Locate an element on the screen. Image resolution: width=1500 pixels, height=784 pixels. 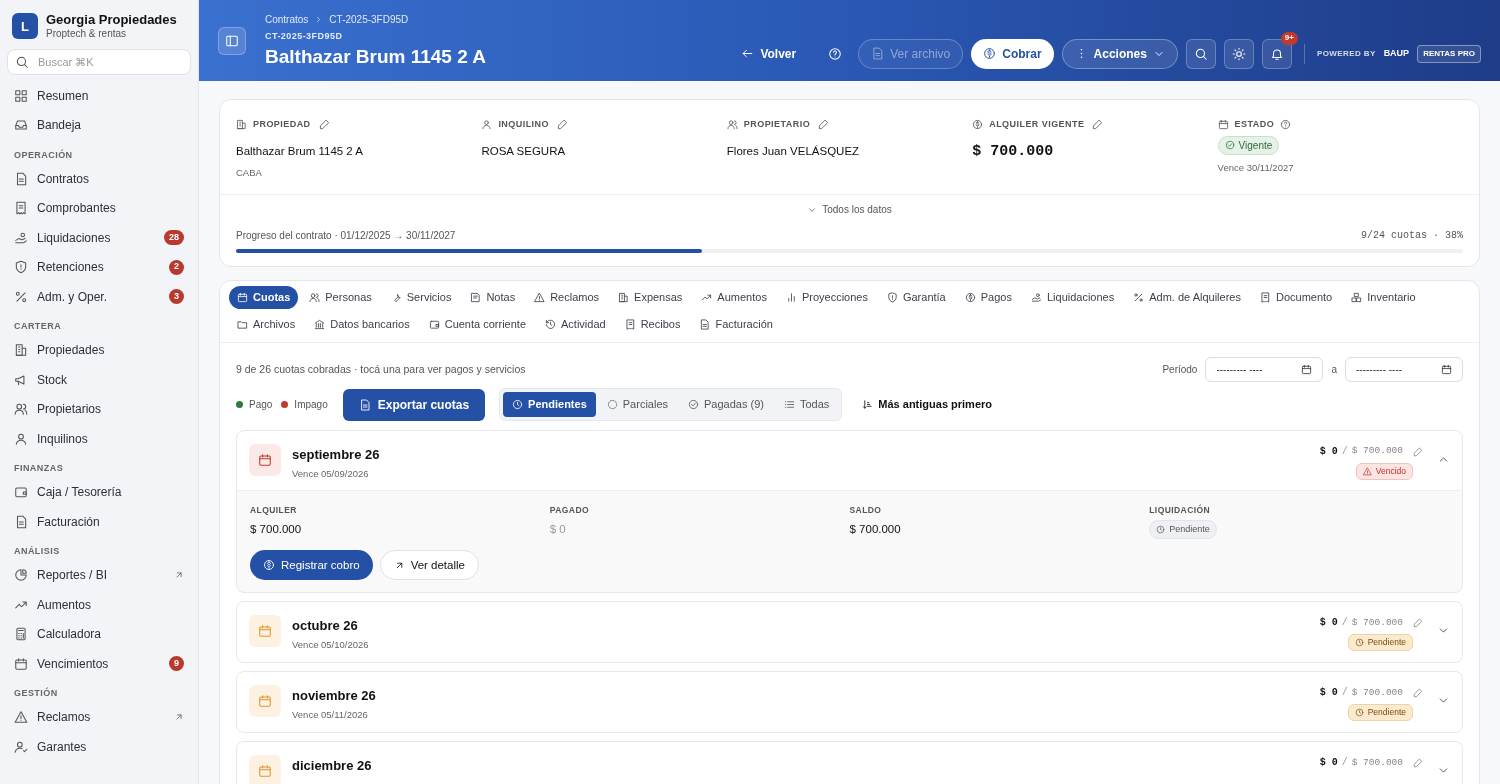
back-button: Volver is located at coordinates (769, 53).